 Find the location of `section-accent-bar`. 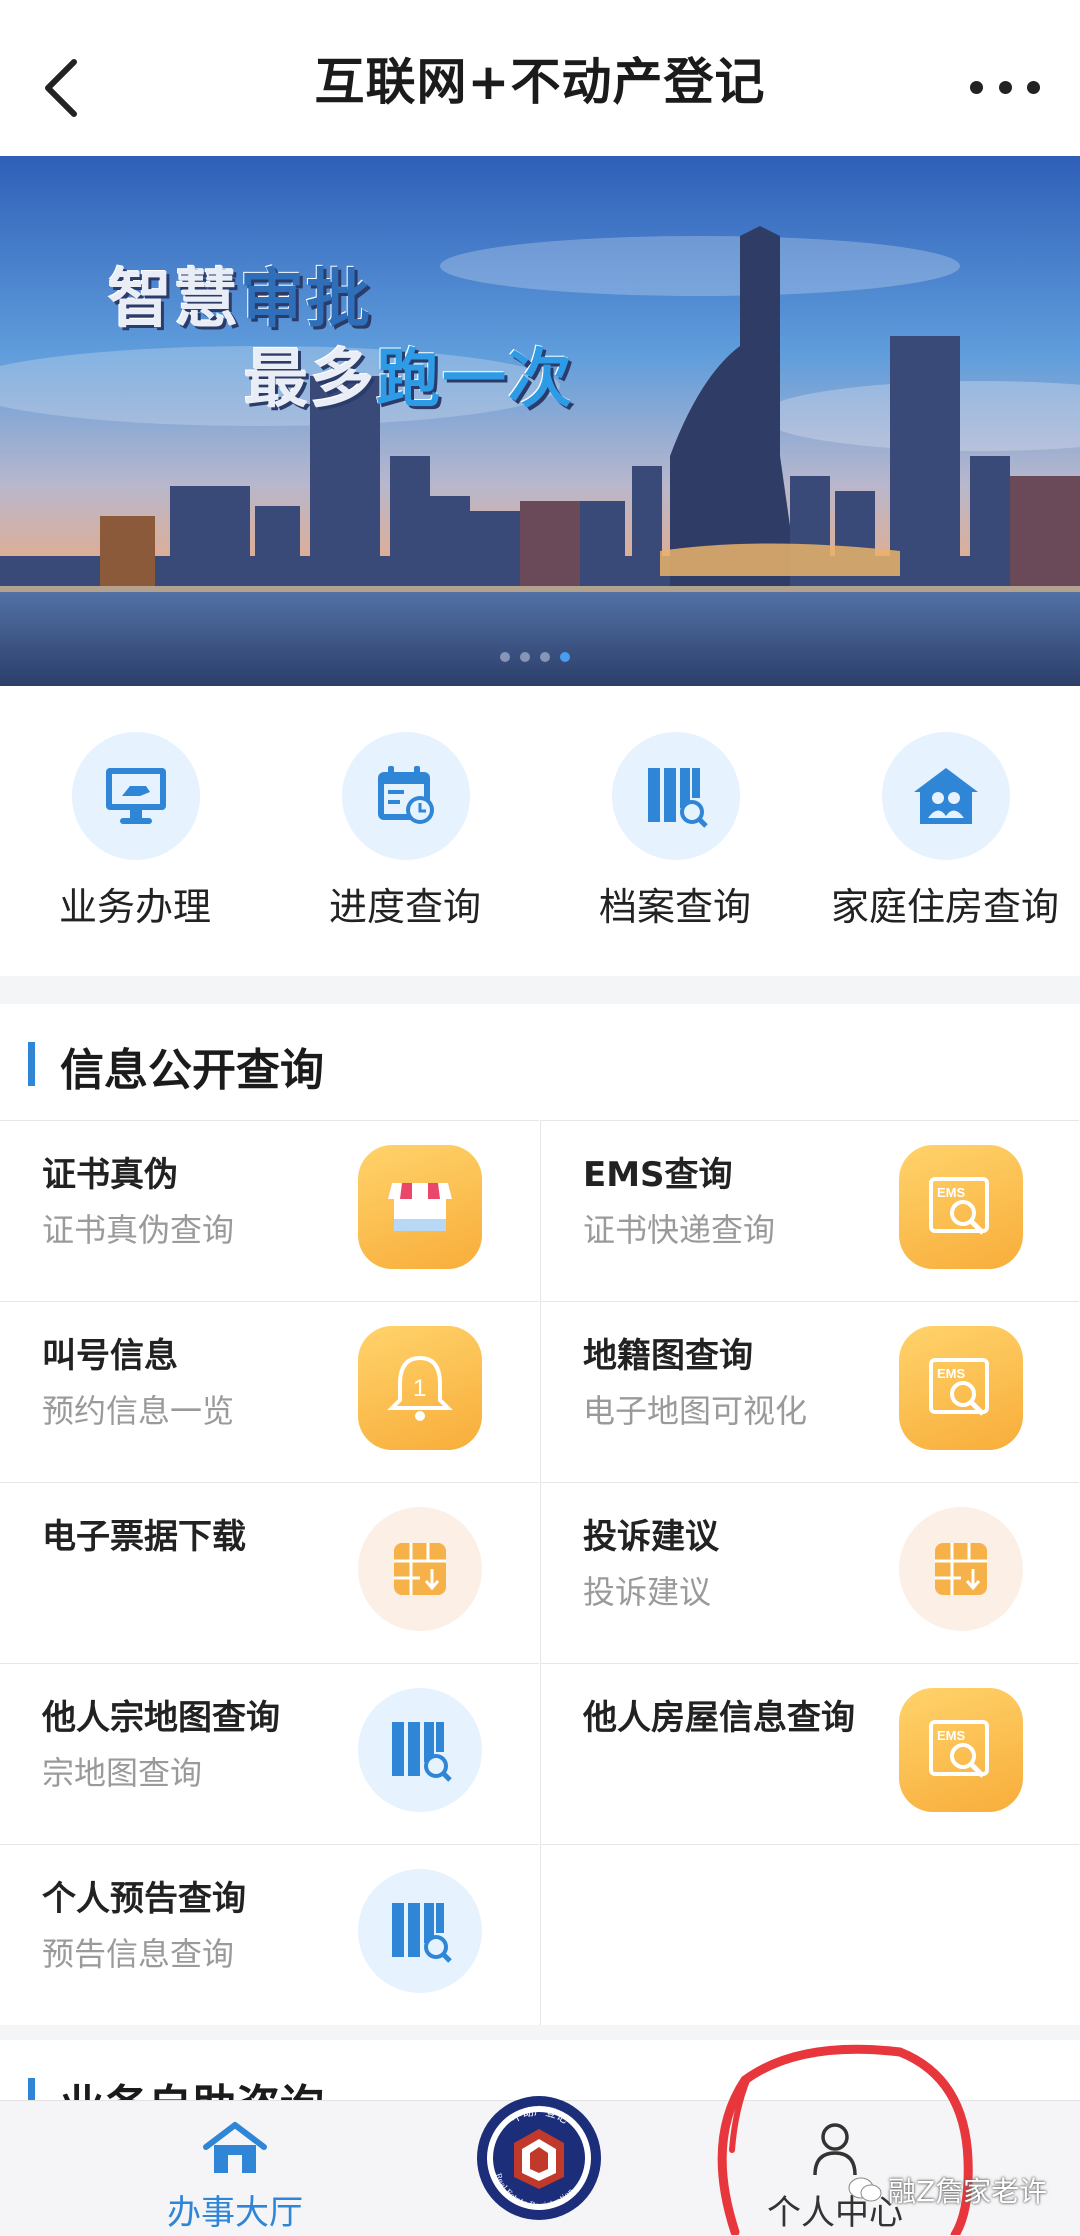

section-accent-bar is located at coordinates (31, 1064).